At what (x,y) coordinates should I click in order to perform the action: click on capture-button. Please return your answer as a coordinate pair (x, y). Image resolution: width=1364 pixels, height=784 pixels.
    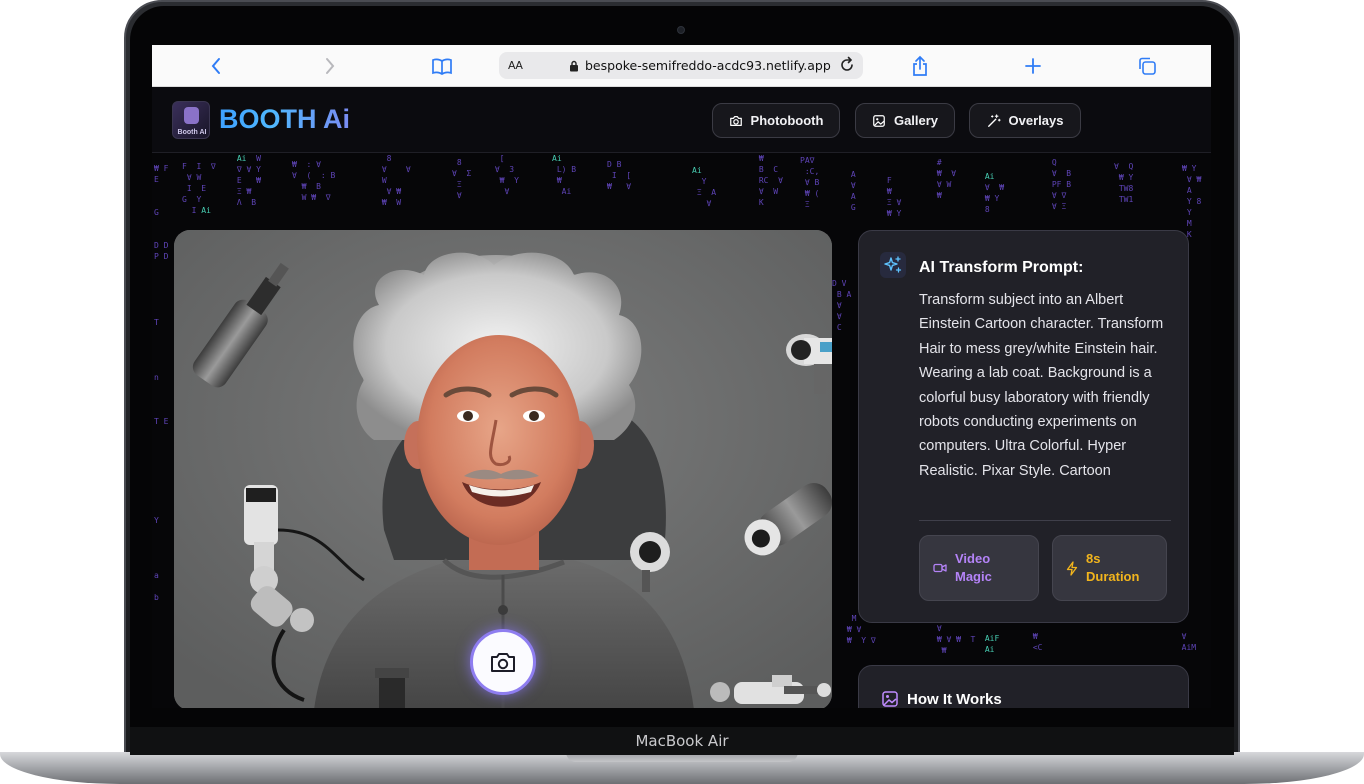
    Looking at the image, I should click on (503, 662).